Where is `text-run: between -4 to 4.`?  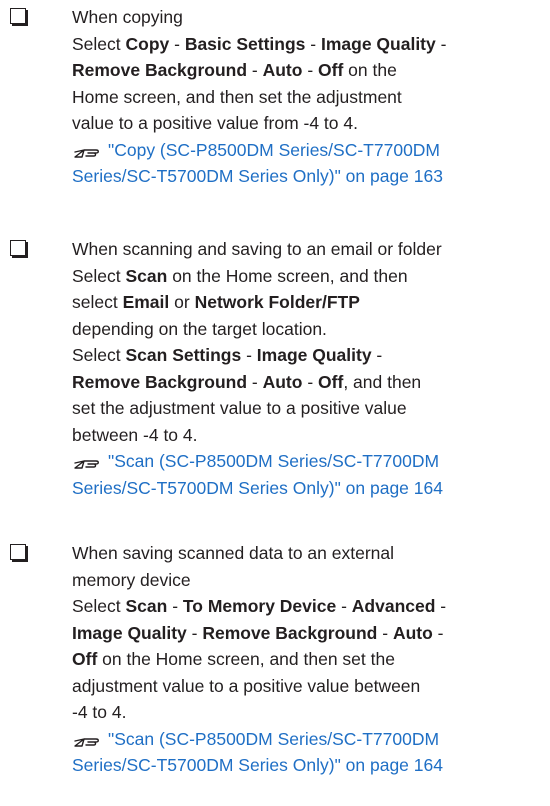
text-run: between -4 to 4. is located at coordinates (135, 434).